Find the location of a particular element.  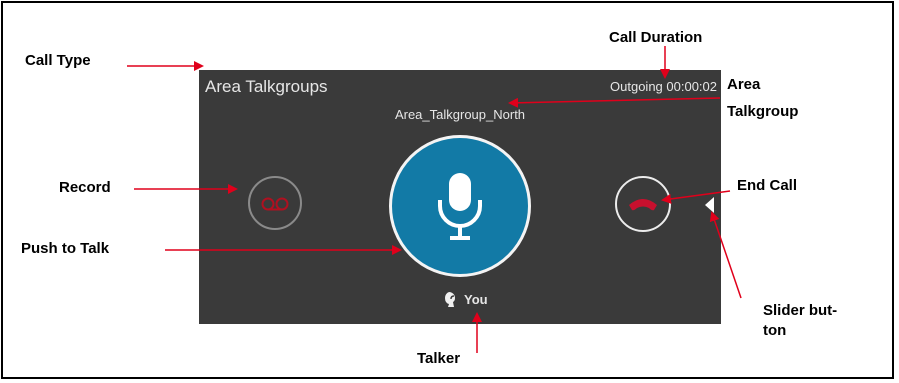

call-type-title: Area Talkgroups is located at coordinates (266, 86).